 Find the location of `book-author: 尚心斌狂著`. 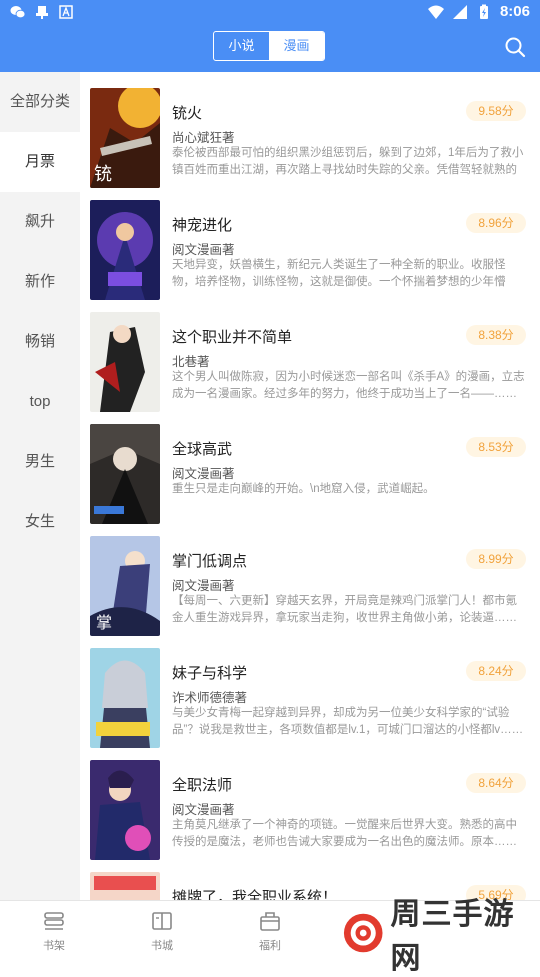

book-author: 尚心斌狂著 is located at coordinates (203, 138).